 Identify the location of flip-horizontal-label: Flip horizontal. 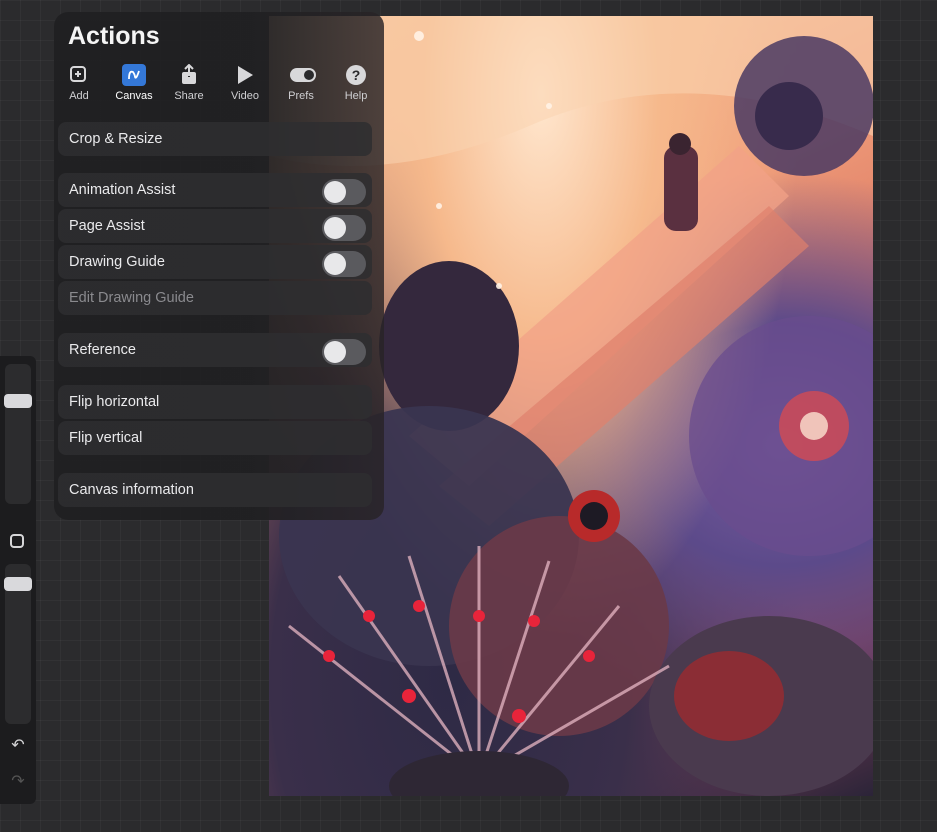
(114, 402).